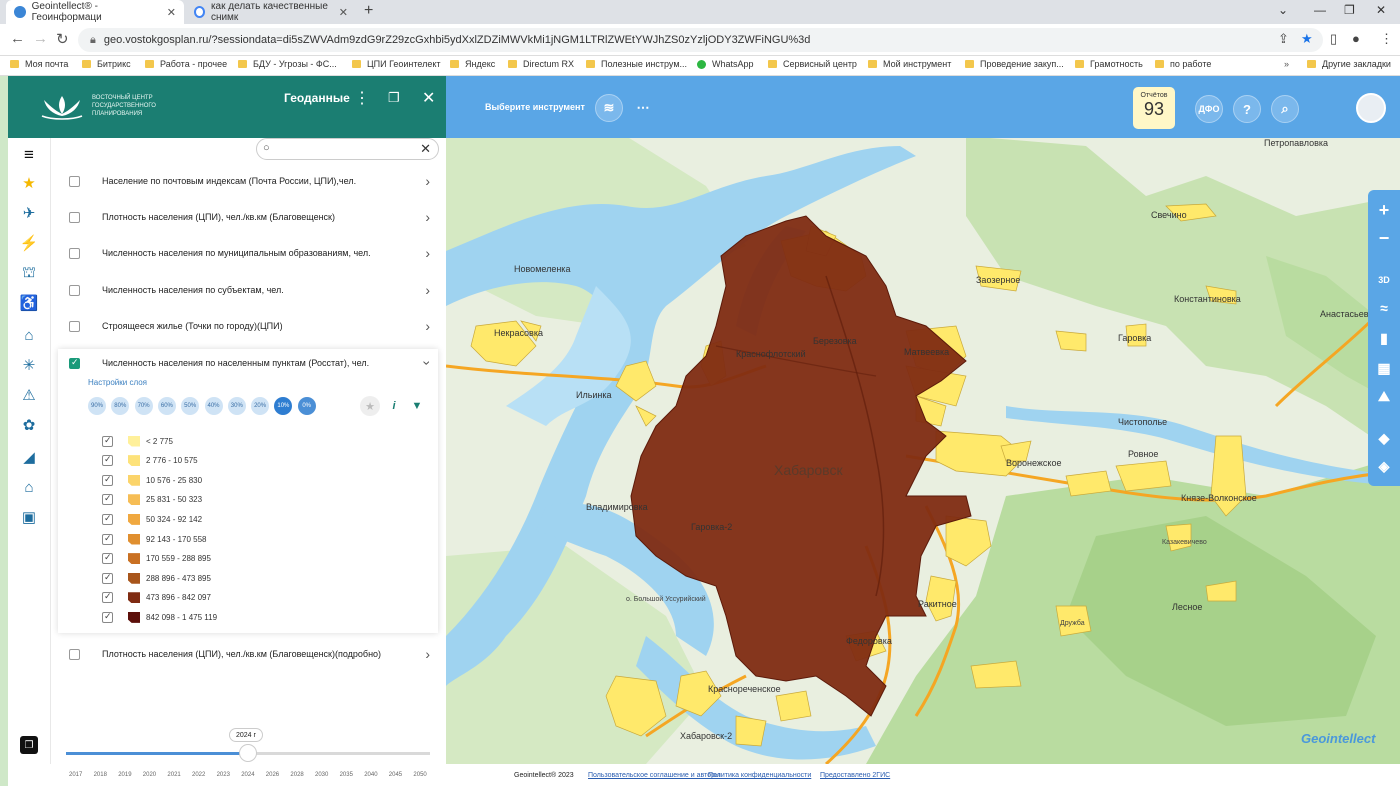 Image resolution: width=1400 pixels, height=786 pixels. Describe the element at coordinates (1384, 280) in the screenshot. I see `3d-icon: 3D` at that location.